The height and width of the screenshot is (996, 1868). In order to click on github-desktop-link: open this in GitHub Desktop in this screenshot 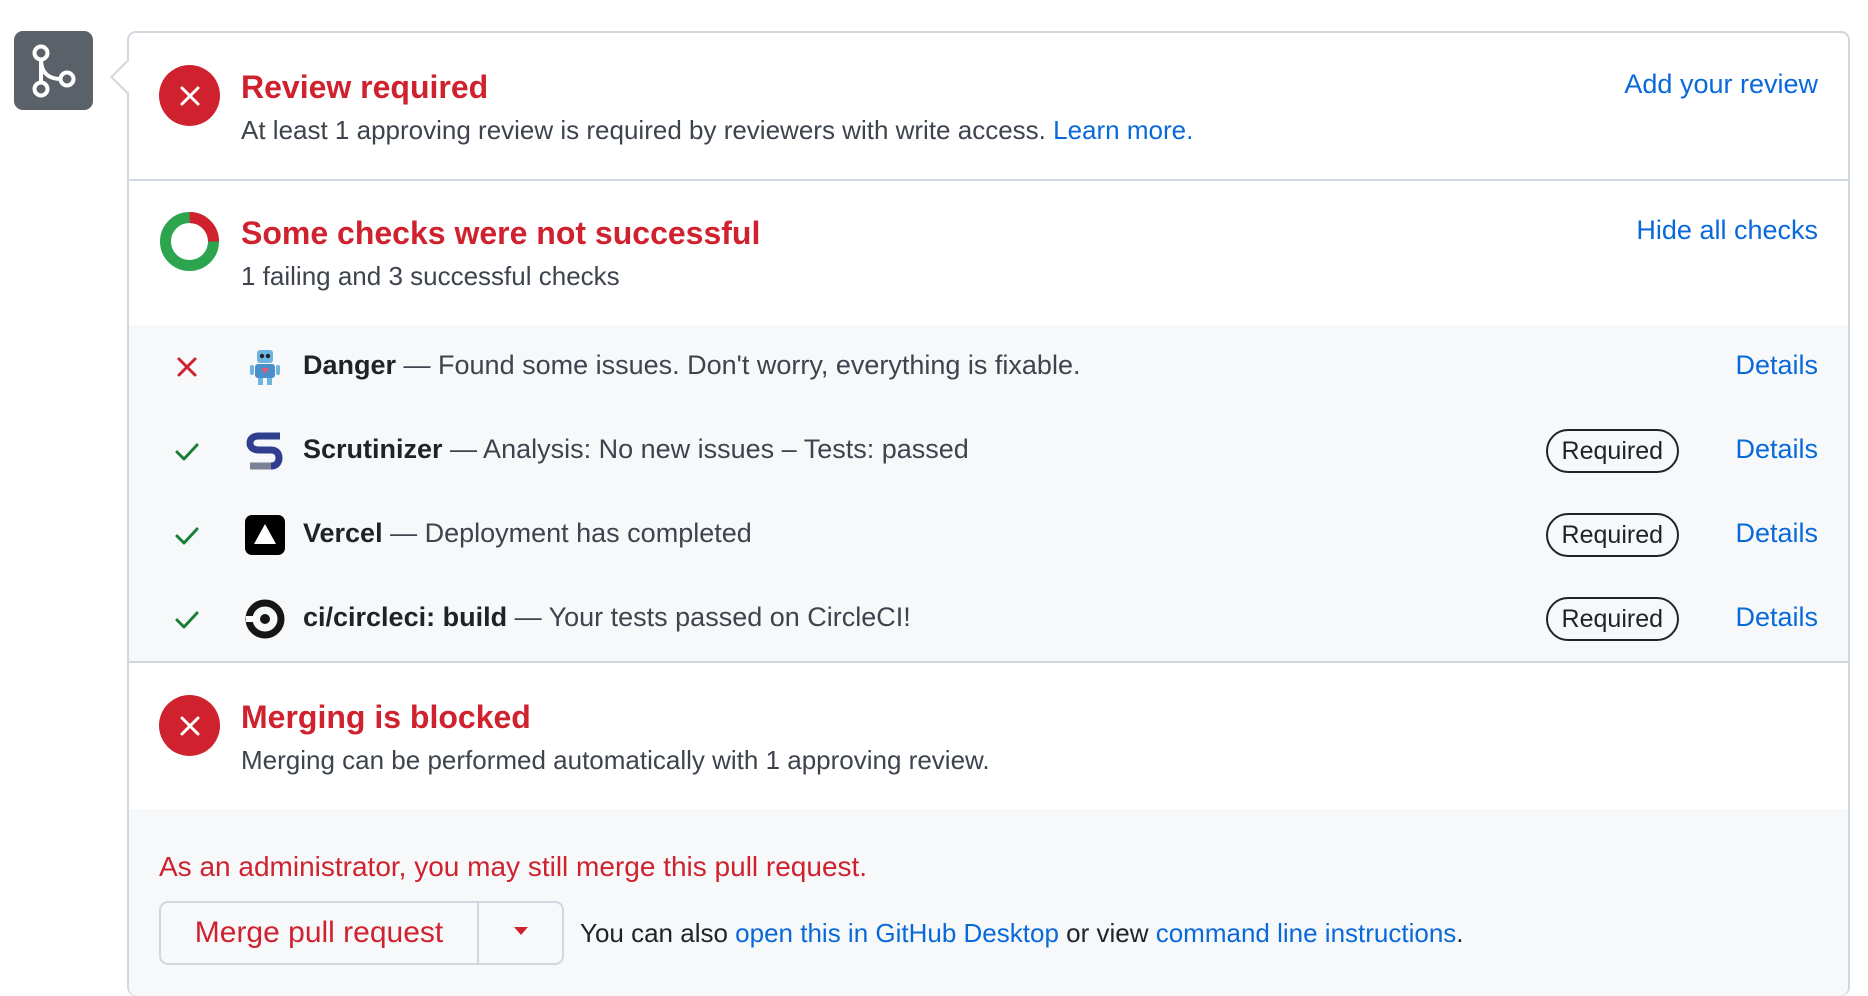, I will do `click(897, 933)`.